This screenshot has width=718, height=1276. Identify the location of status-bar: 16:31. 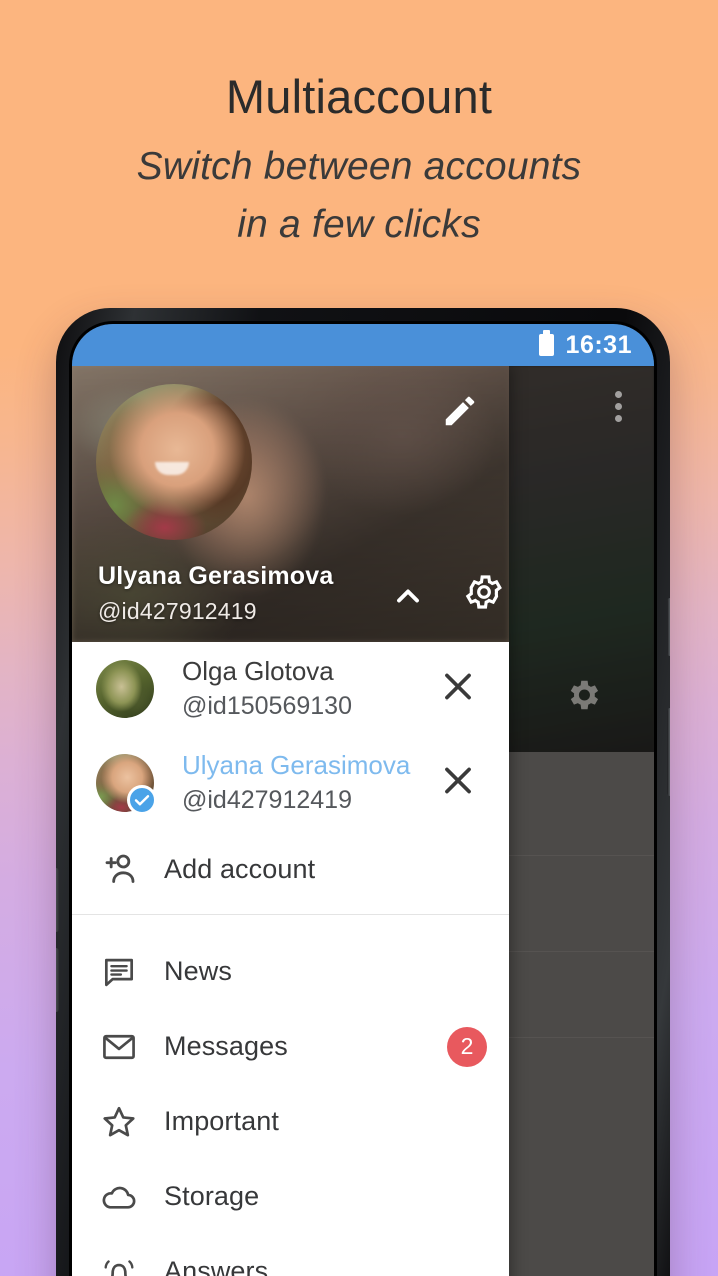
(363, 345).